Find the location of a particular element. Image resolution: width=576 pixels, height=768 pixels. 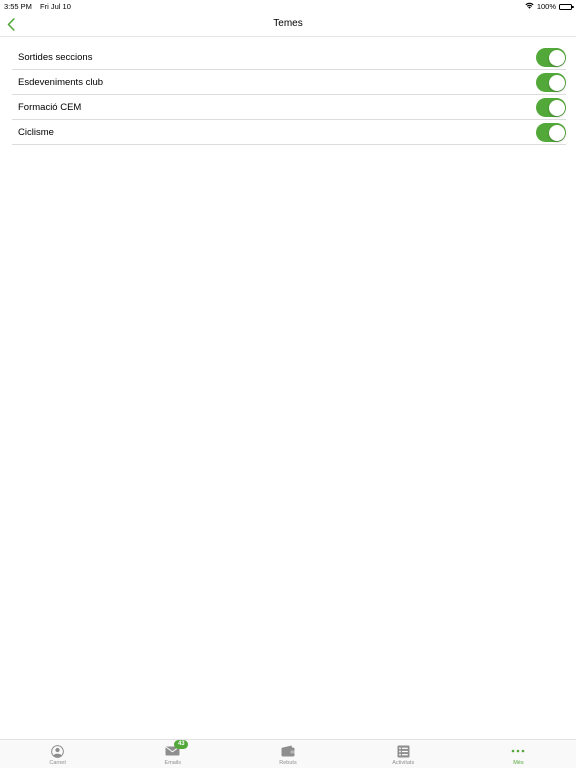

tab-label: Carnet is located at coordinates (57, 763).